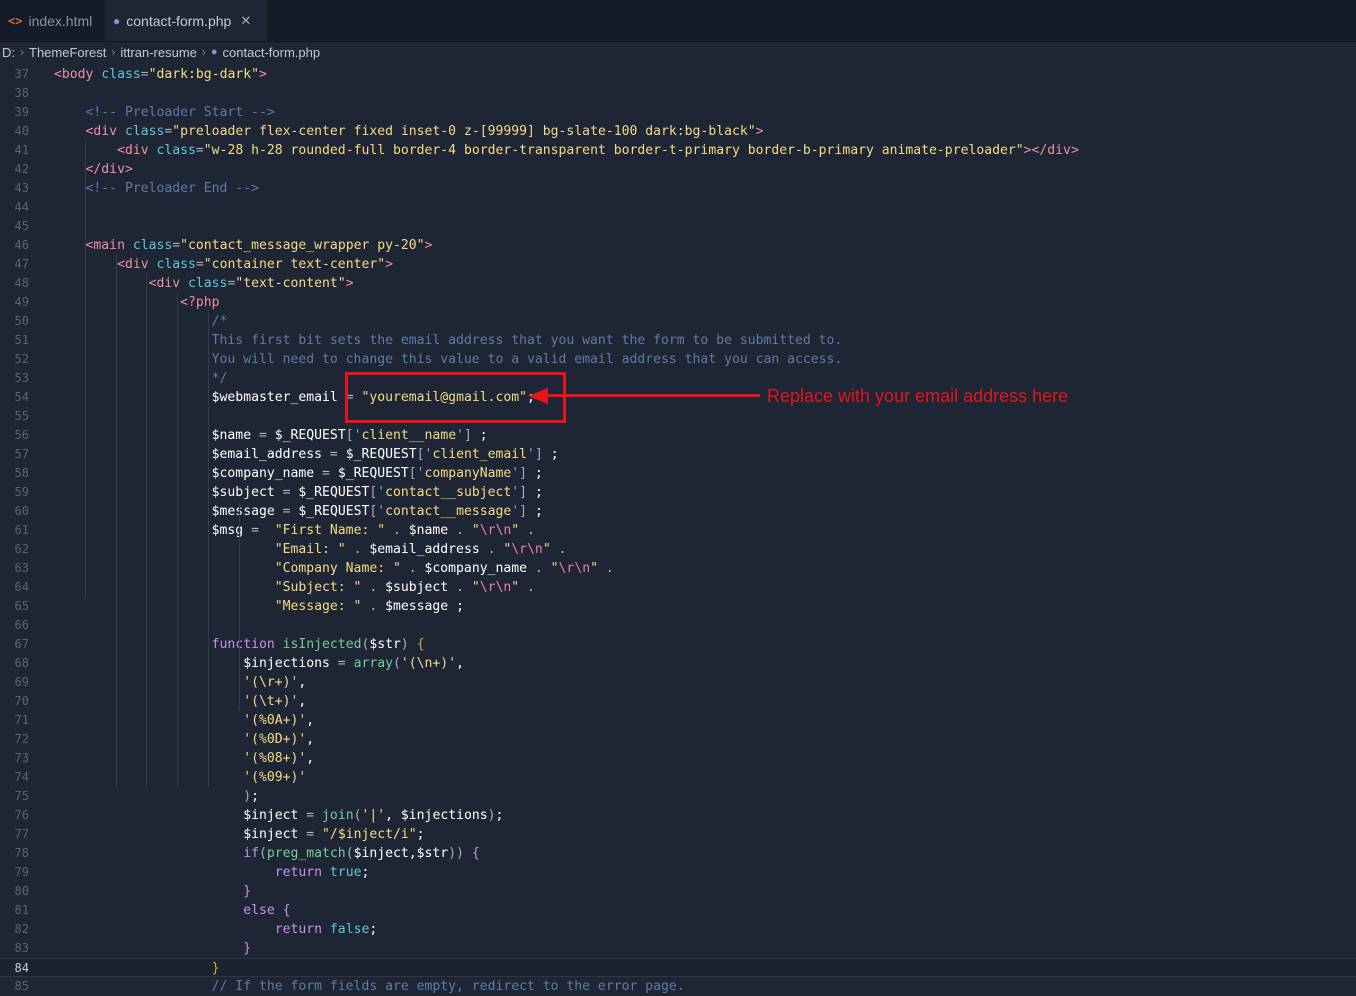 This screenshot has width=1356, height=996. Describe the element at coordinates (678, 321) in the screenshot. I see `code-line: 50 /*` at that location.